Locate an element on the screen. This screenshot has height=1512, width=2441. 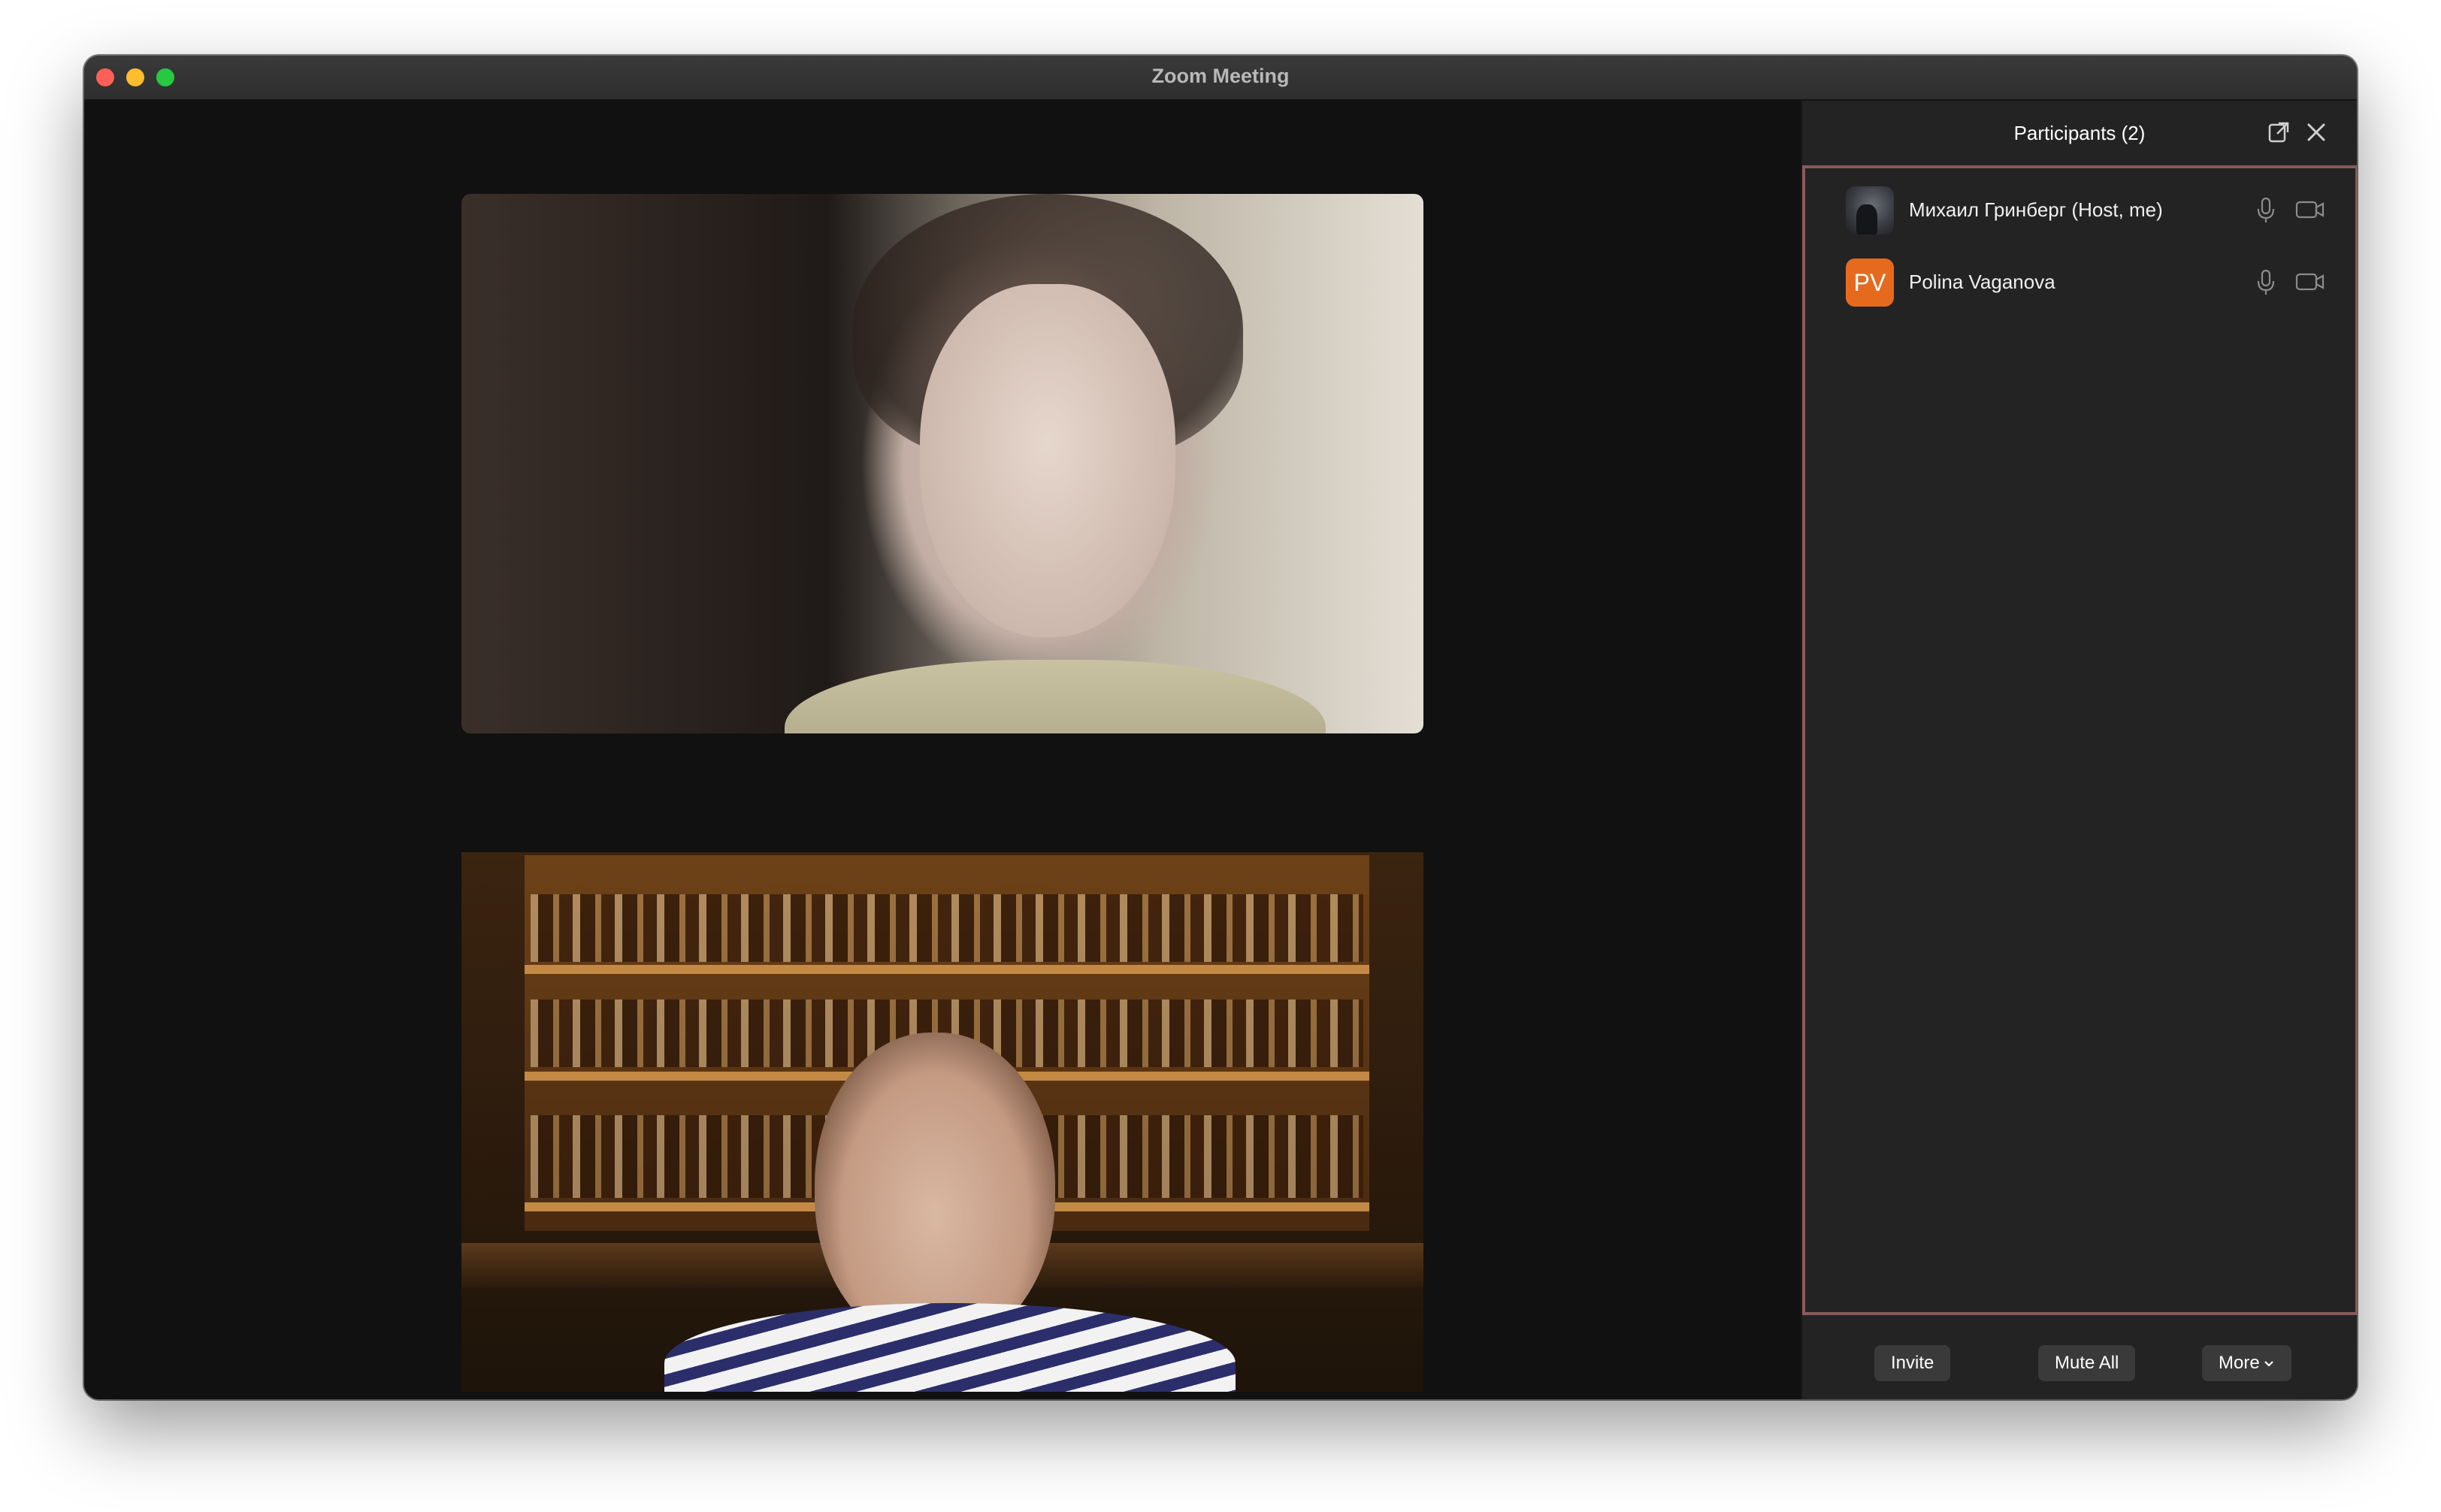
chevron-down-icon is located at coordinates (2268, 1363).